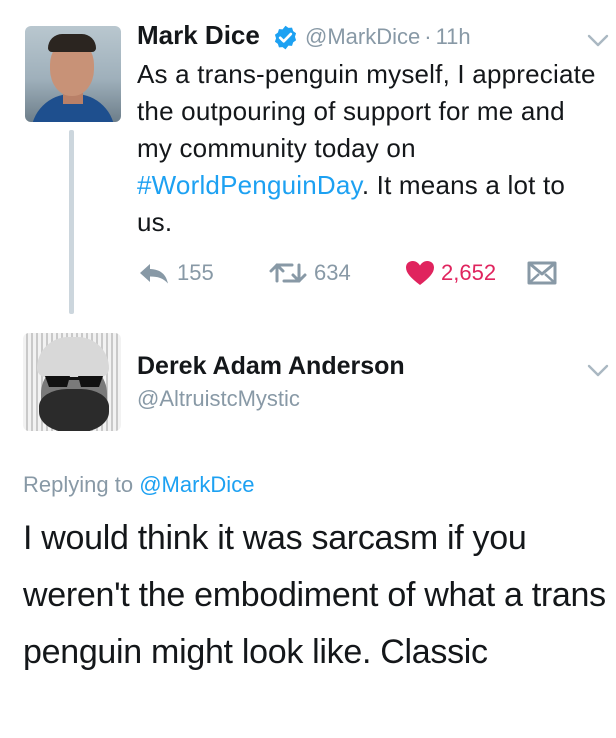 Image resolution: width=616 pixels, height=738 pixels. Describe the element at coordinates (198, 35) in the screenshot. I see `tweet-author-name: Mark Dice` at that location.